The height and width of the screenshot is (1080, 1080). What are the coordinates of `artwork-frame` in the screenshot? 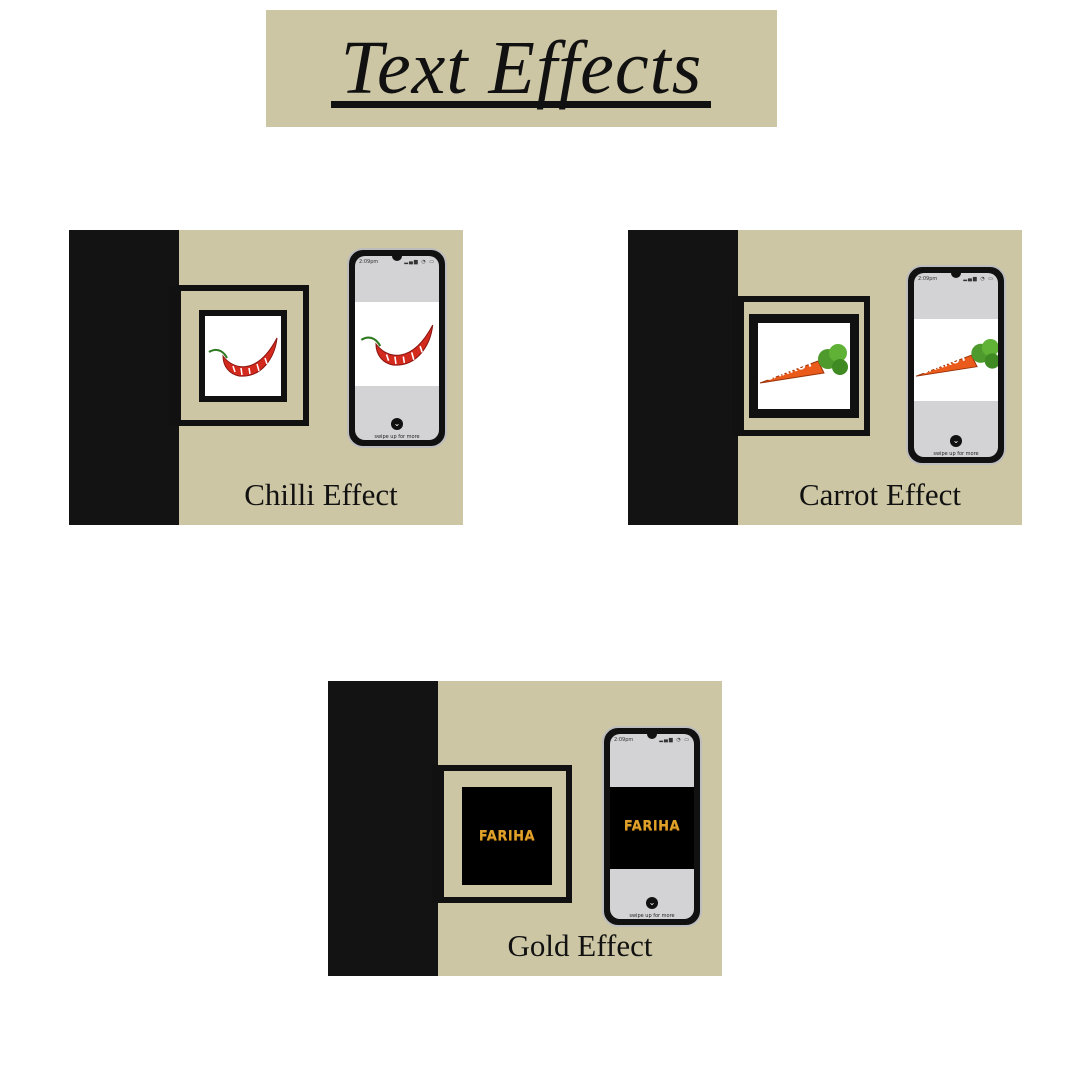 It's located at (242, 355).